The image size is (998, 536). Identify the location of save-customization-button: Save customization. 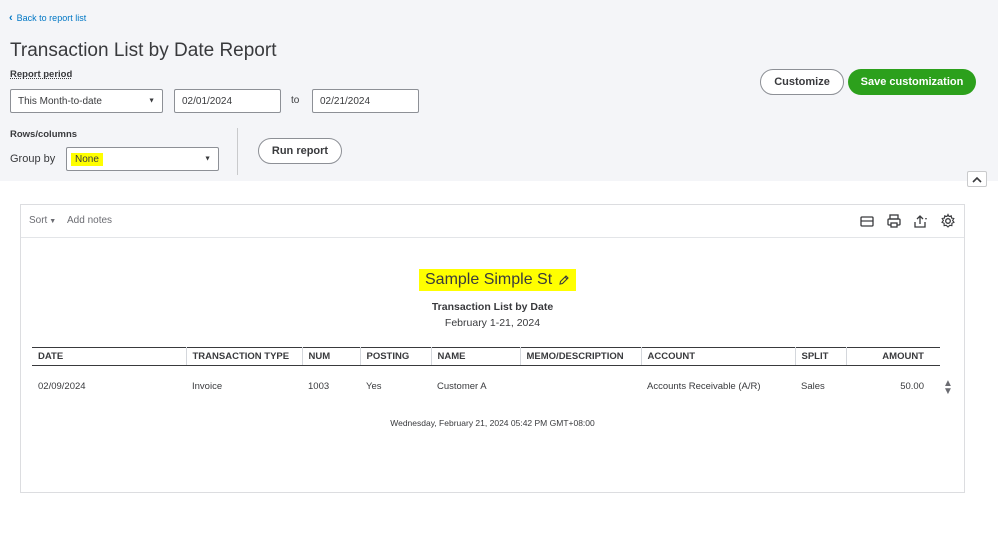
(912, 82).